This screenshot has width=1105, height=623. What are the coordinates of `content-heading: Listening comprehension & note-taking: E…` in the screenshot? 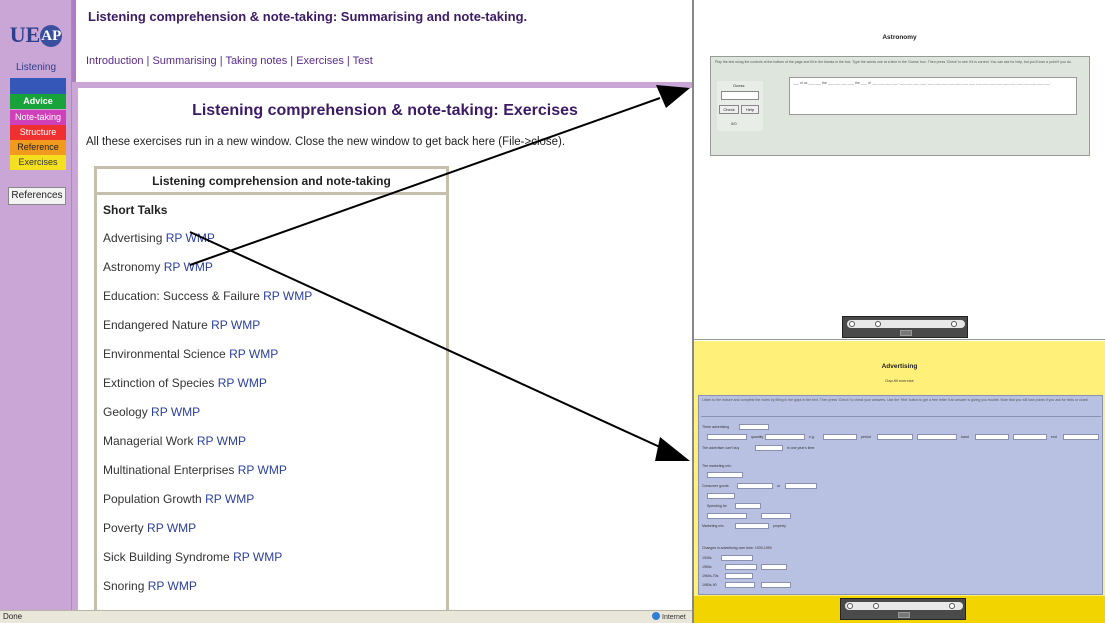 It's located at (385, 110).